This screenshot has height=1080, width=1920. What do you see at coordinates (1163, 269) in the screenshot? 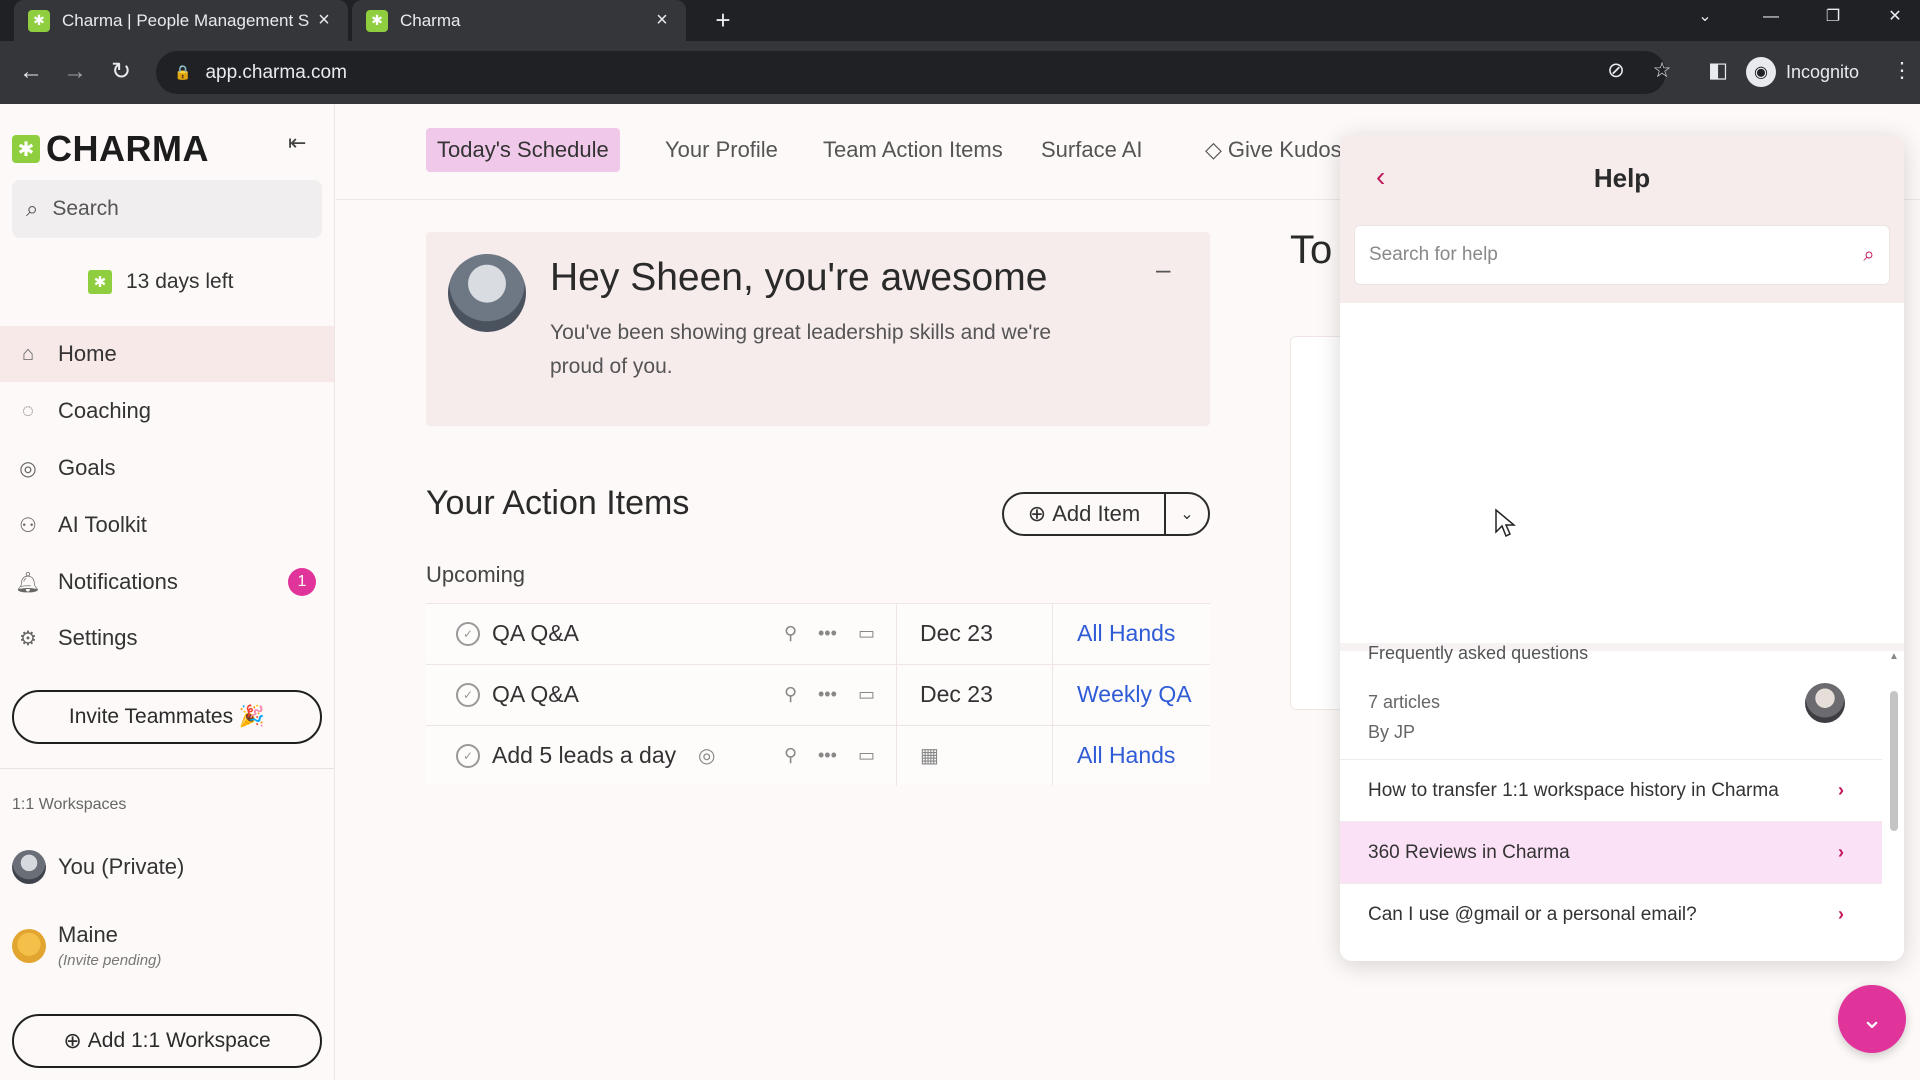
I see `minimize-button: –` at bounding box center [1163, 269].